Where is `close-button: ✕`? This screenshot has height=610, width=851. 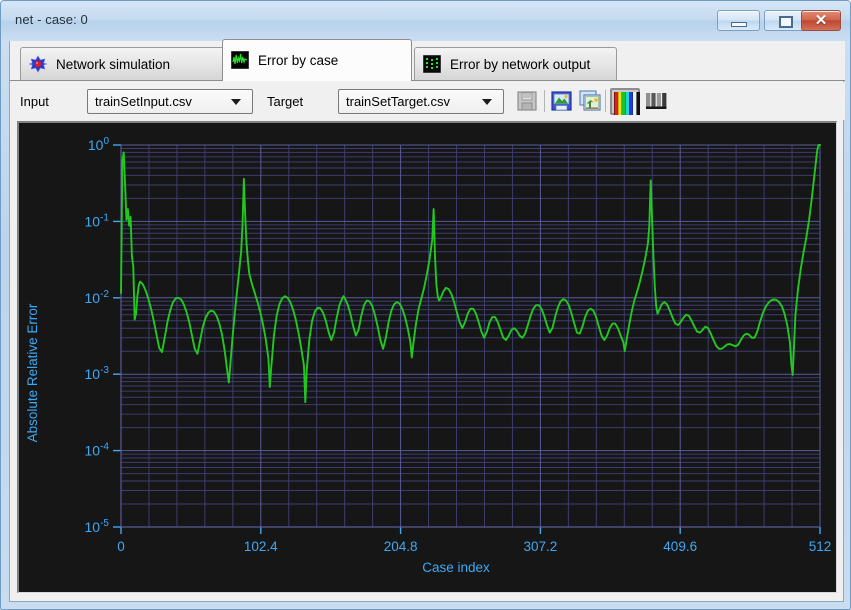 close-button: ✕ is located at coordinates (821, 20).